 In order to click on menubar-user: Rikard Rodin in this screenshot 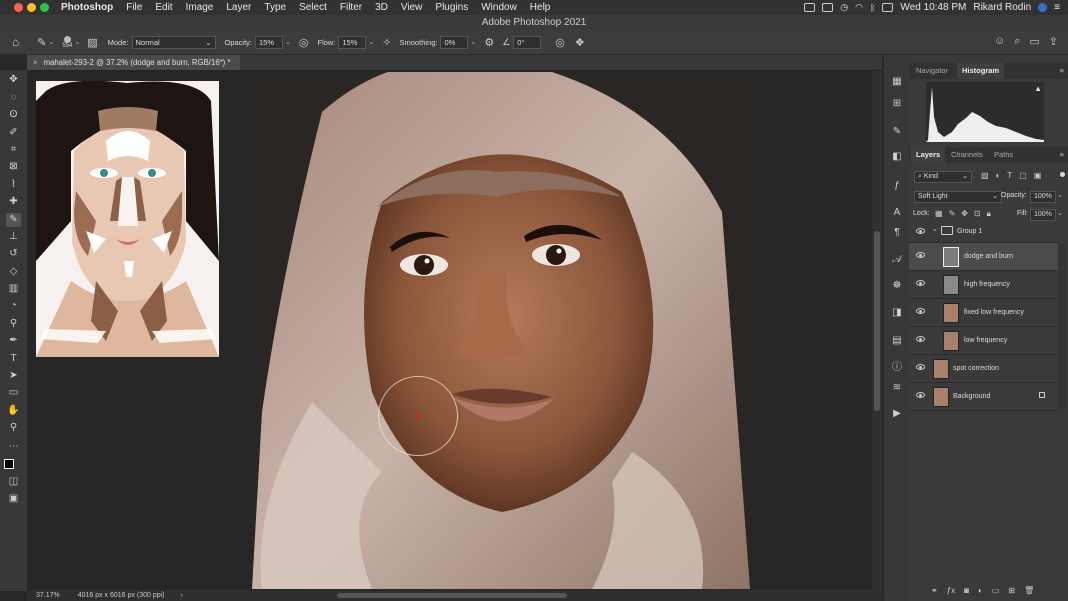, I will do `click(1002, 7)`.